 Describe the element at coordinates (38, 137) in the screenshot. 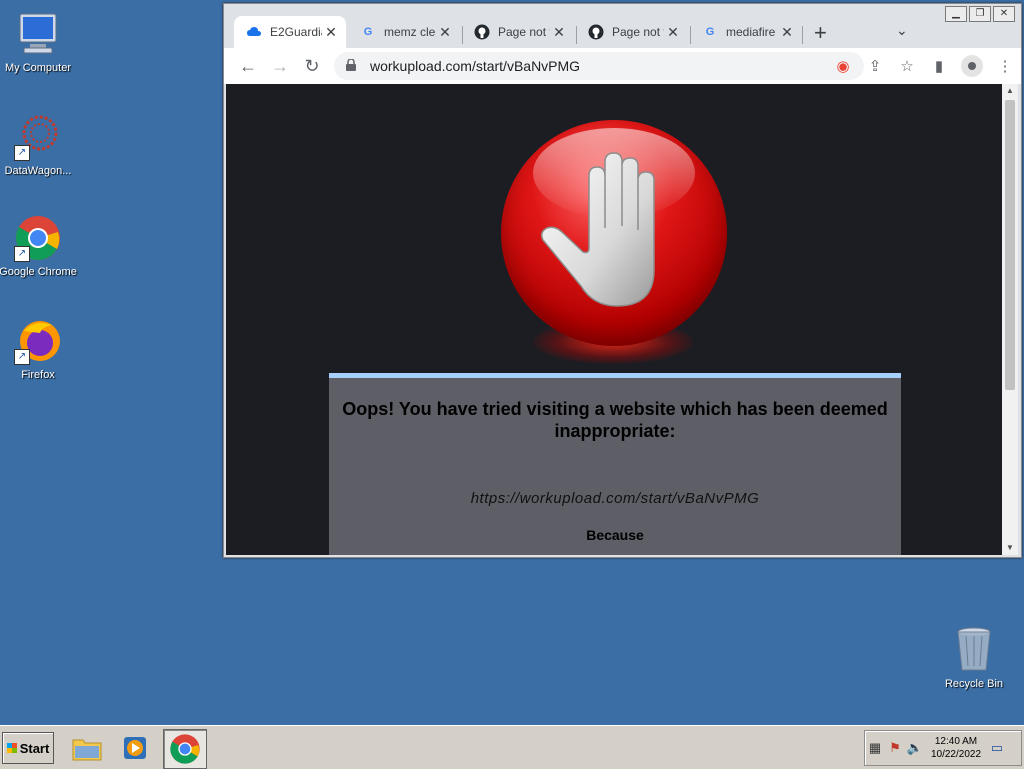

I see `datawagon-icon: ↗` at that location.